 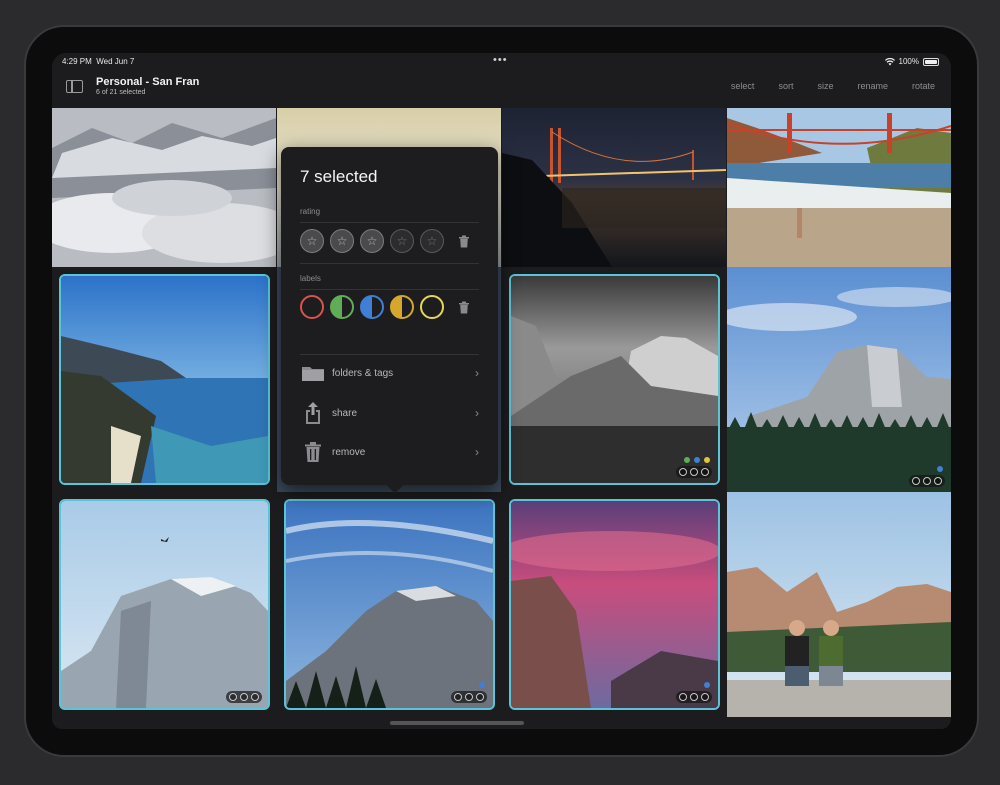 What do you see at coordinates (389, 452) in the screenshot?
I see `remove-row: remove ›` at bounding box center [389, 452].